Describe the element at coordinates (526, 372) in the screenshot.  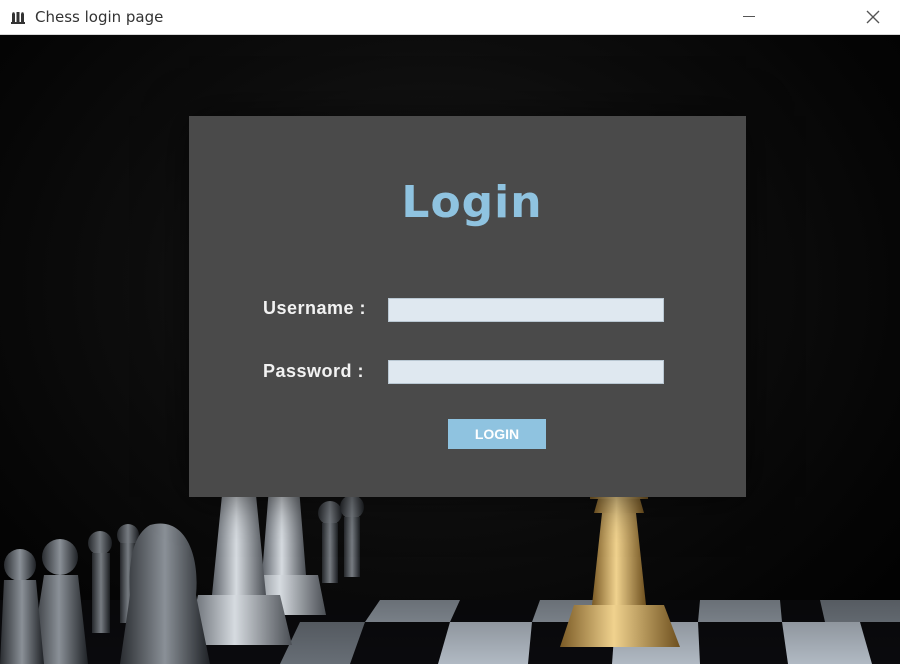
I see `password-input` at that location.